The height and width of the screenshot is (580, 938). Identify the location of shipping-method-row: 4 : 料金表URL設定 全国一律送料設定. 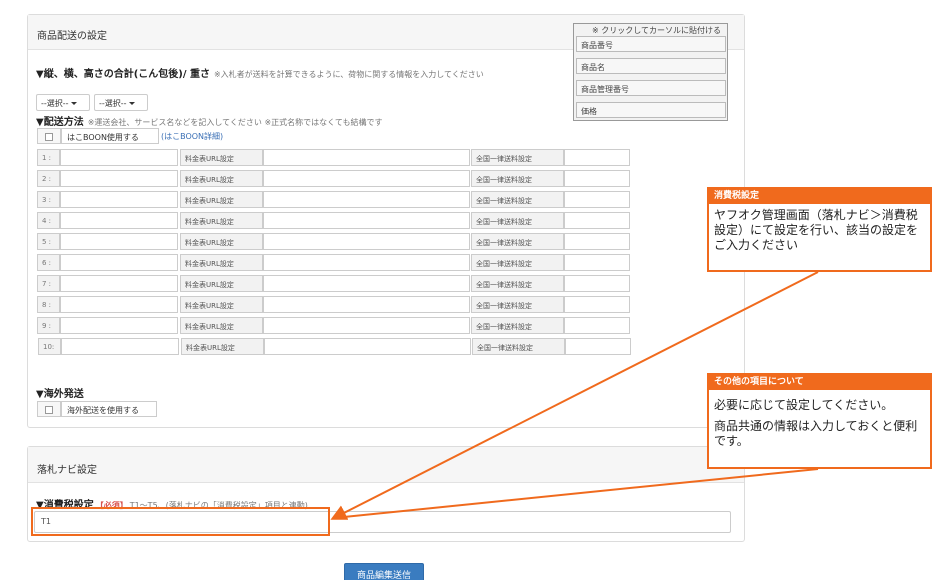
(337, 220).